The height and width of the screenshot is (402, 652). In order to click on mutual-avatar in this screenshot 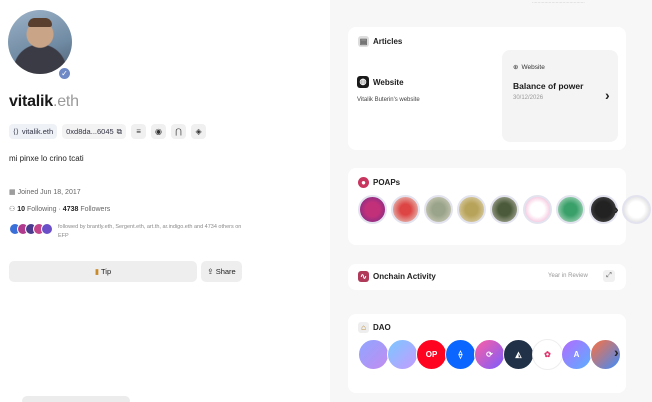, I will do `click(47, 229)`.